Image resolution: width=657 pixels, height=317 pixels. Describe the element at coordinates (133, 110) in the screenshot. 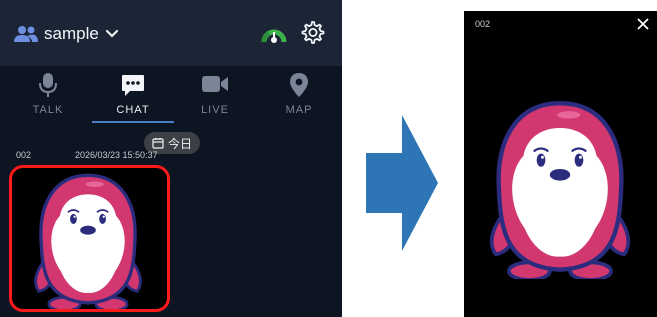

I see `tab-label: CHAT` at that location.